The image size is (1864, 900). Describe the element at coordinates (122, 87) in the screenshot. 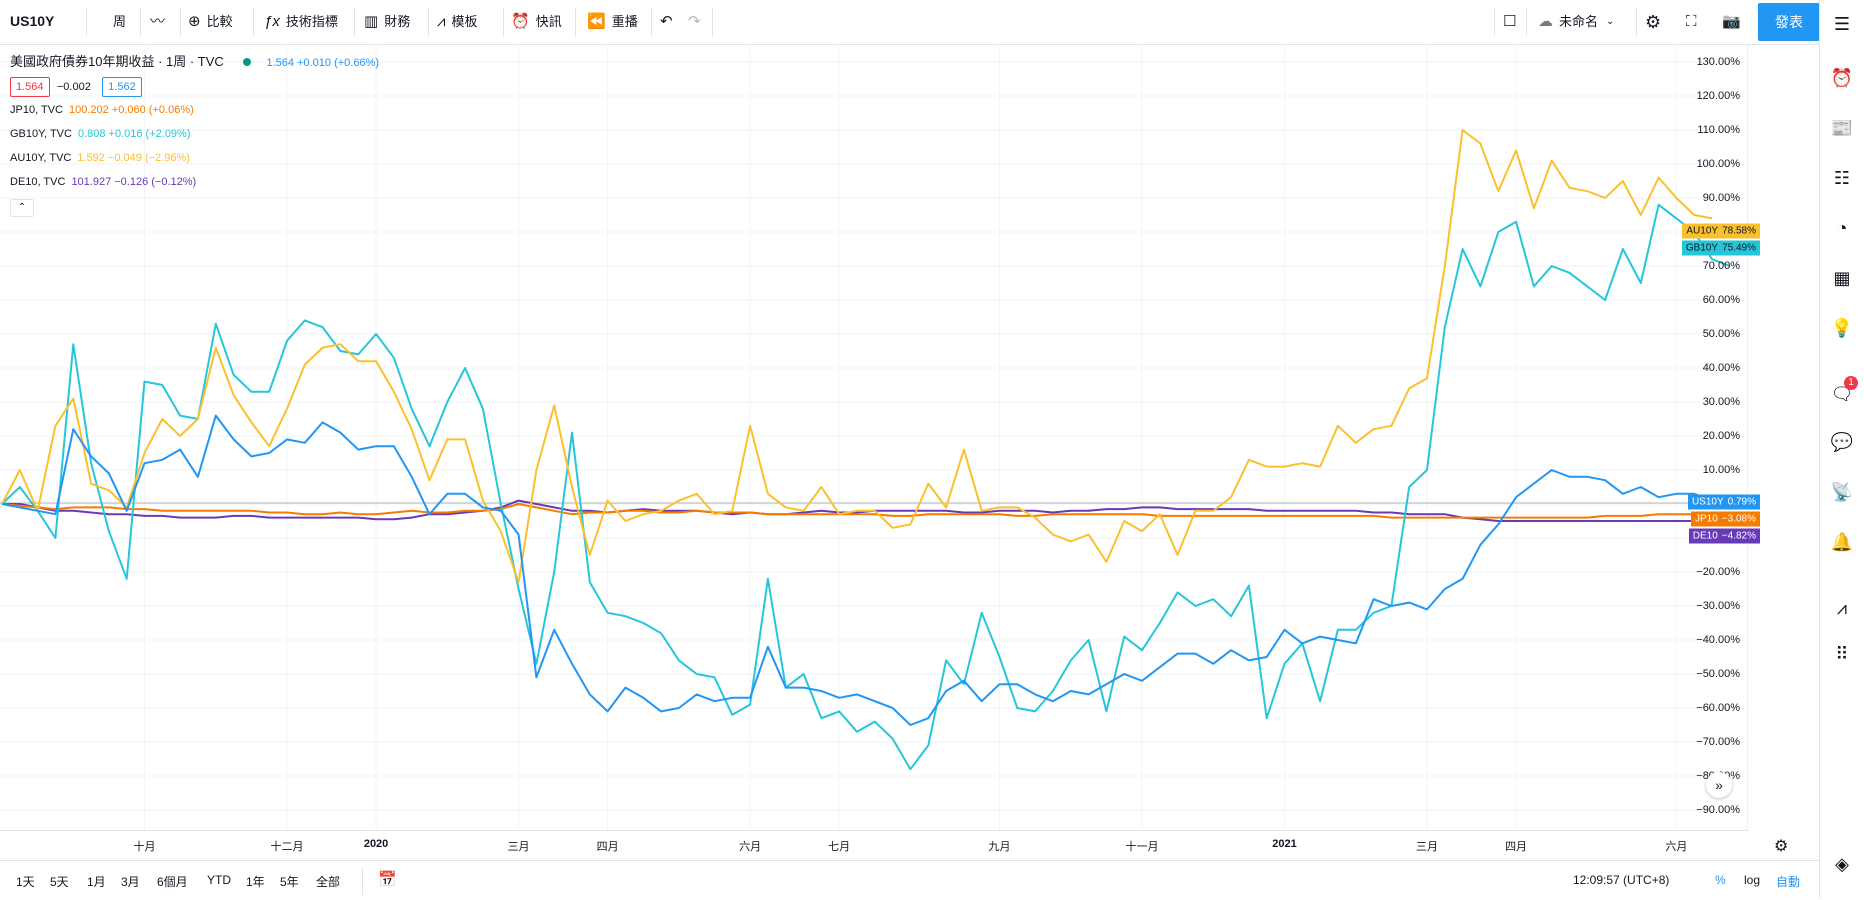

I see `ask-box: 1.562` at that location.